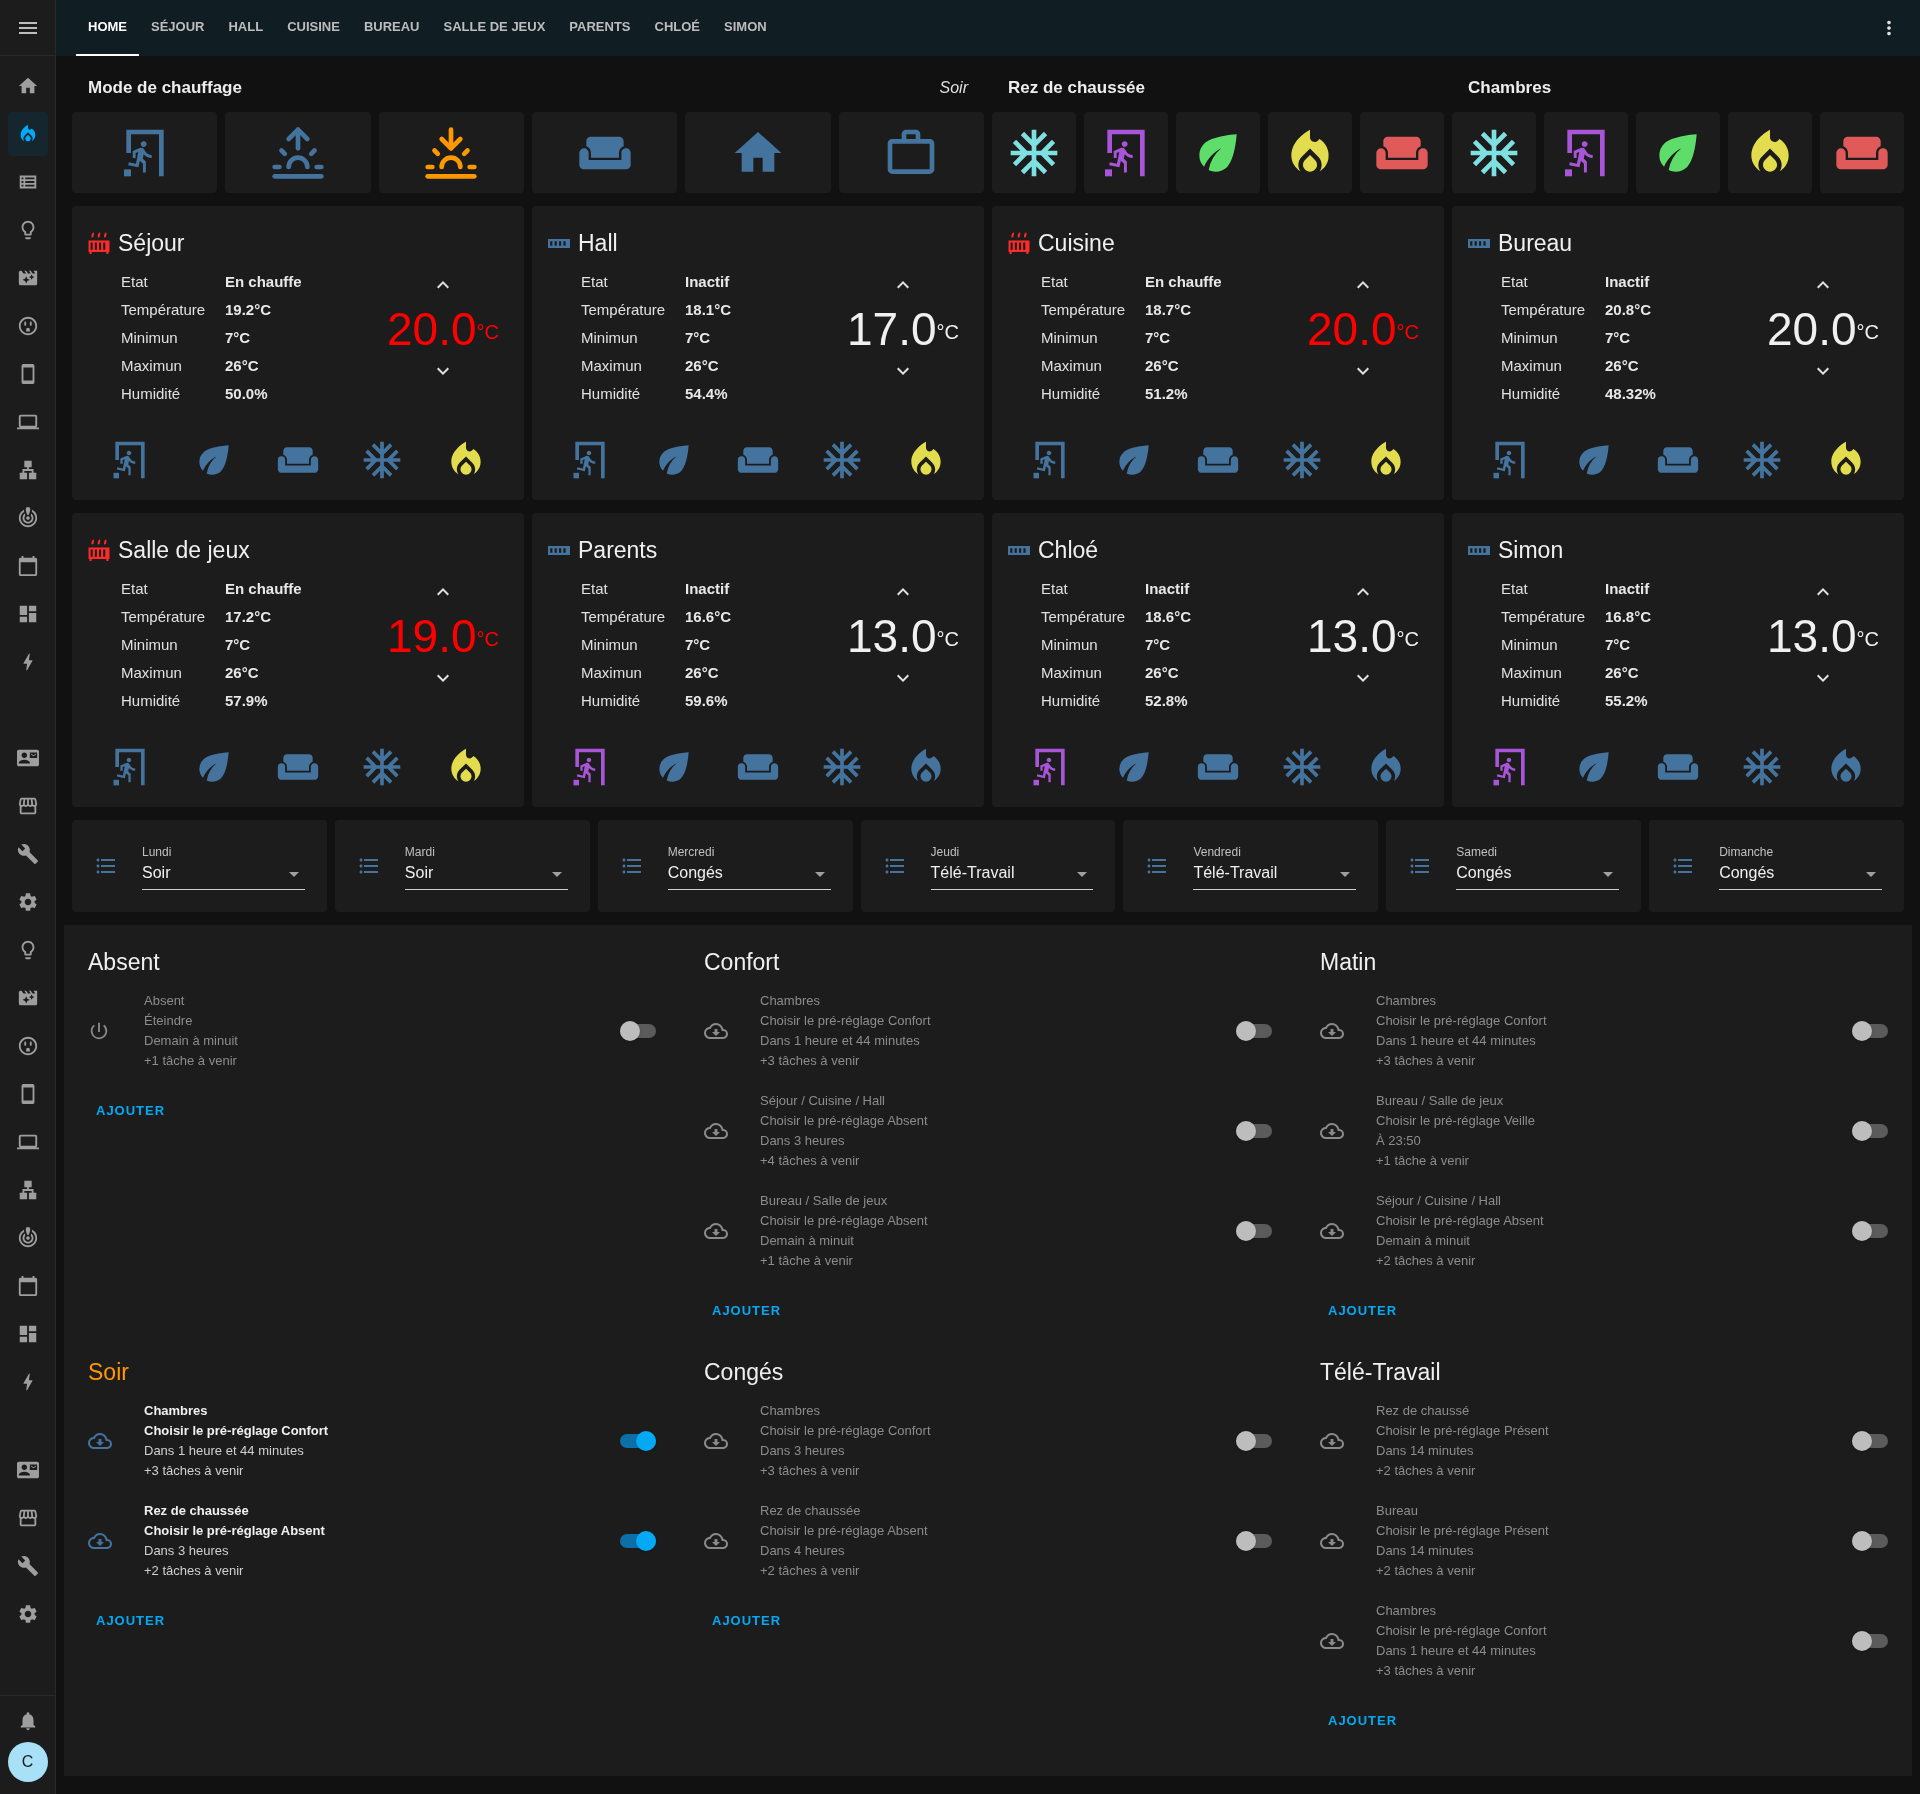 The height and width of the screenshot is (1794, 1920). What do you see at coordinates (27, 134) in the screenshot?
I see `sidebar-item` at bounding box center [27, 134].